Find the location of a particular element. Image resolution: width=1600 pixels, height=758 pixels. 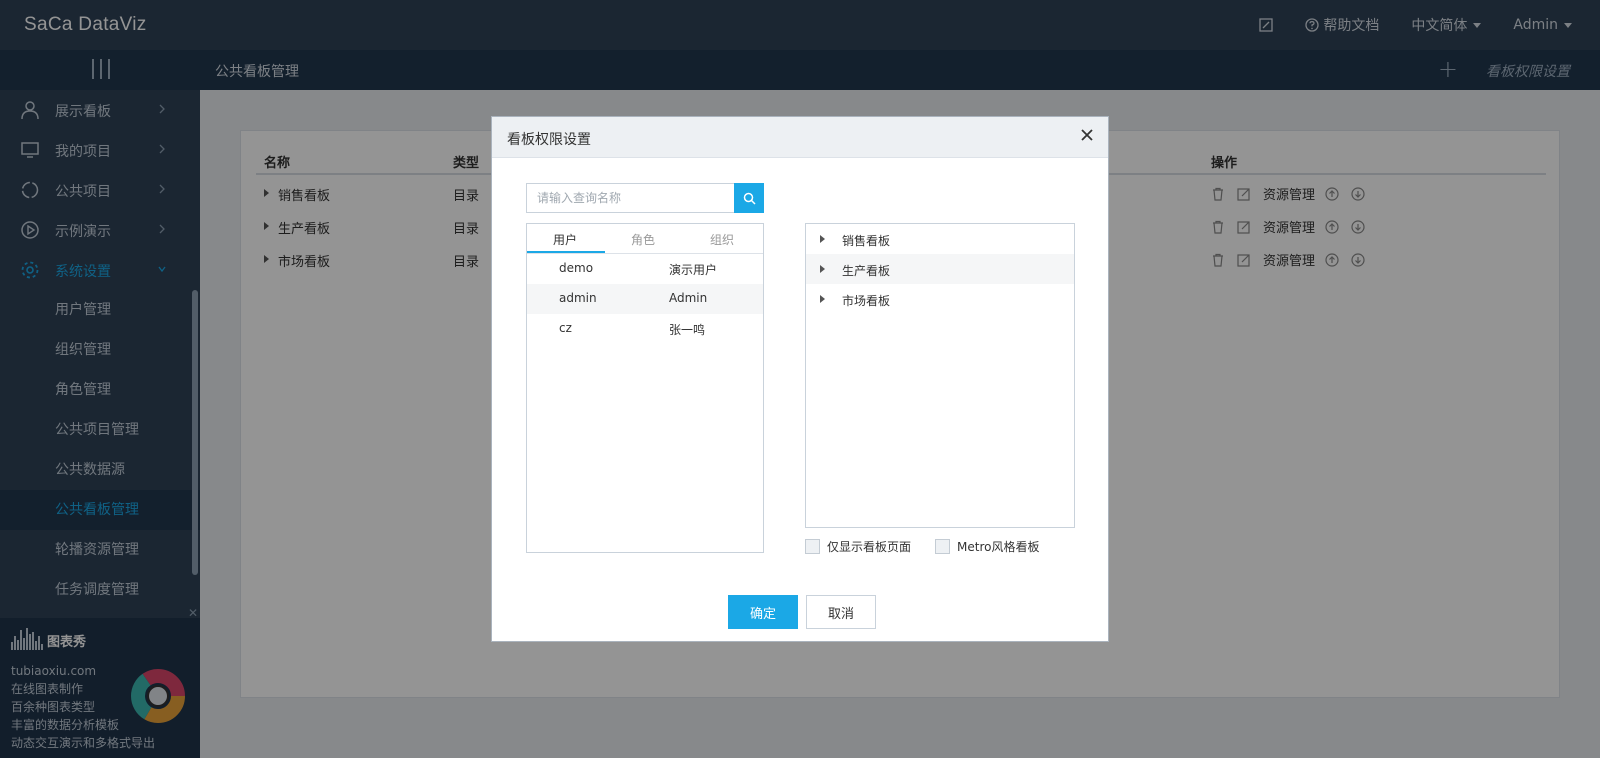

tree-node: 销售看板 is located at coordinates (940, 239).